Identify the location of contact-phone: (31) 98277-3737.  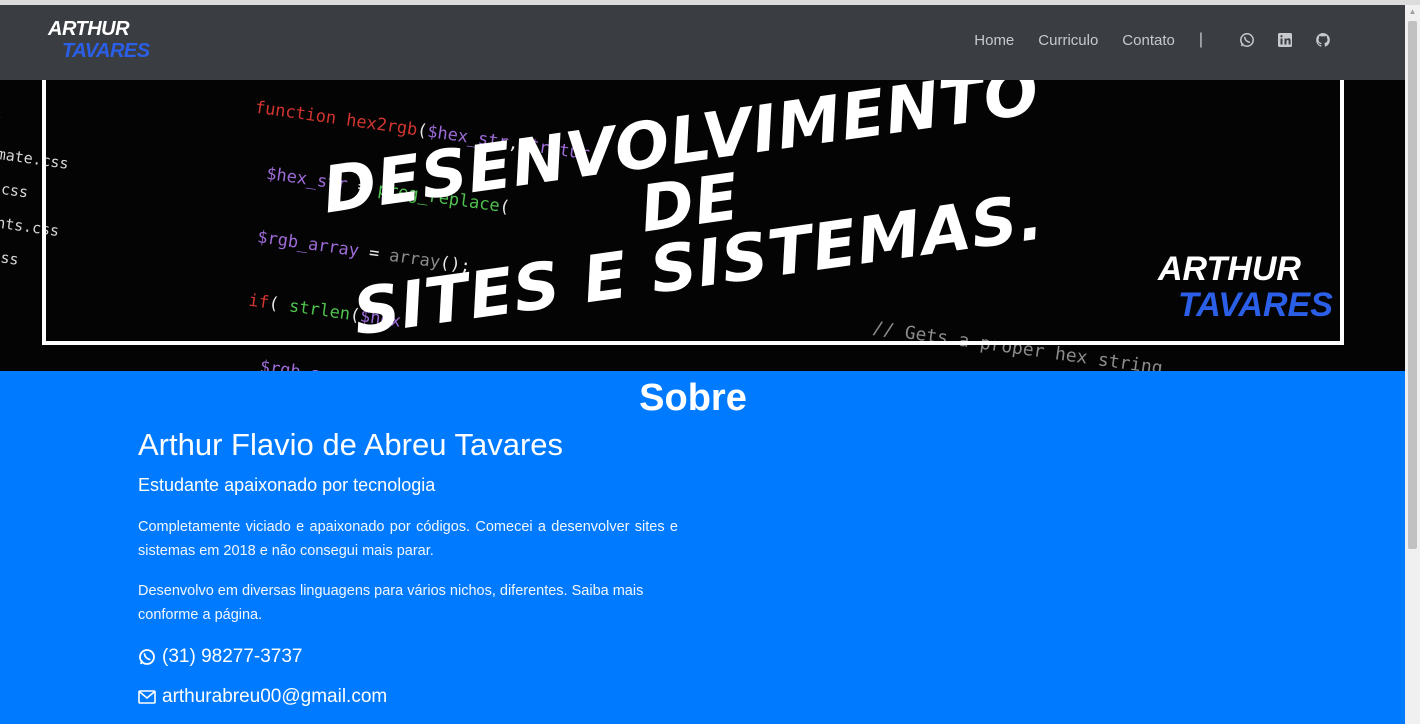
(220, 657).